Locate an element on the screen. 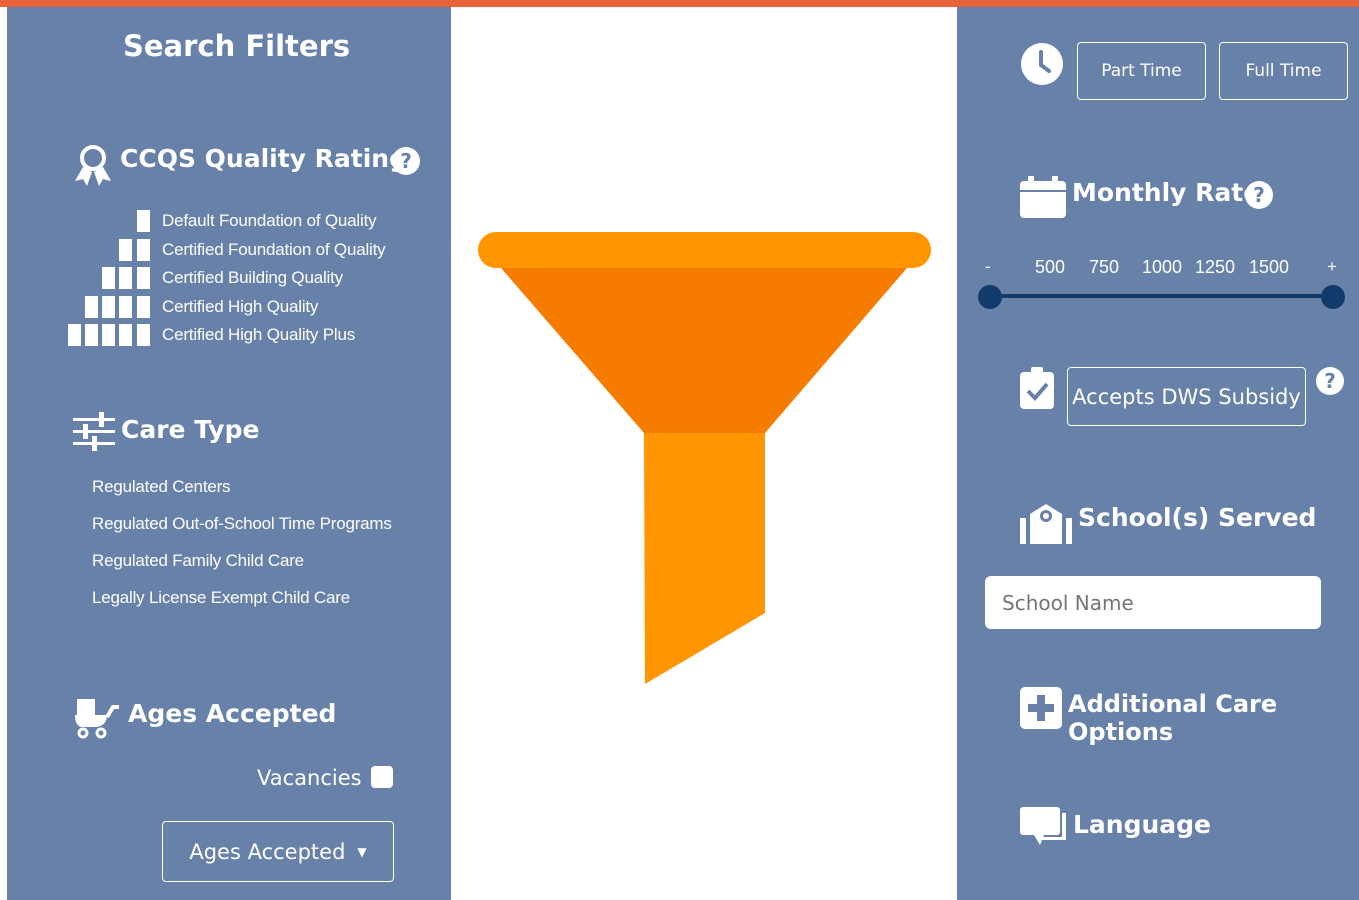 The height and width of the screenshot is (900, 1359). rate-slider-min-handle is located at coordinates (990, 297).